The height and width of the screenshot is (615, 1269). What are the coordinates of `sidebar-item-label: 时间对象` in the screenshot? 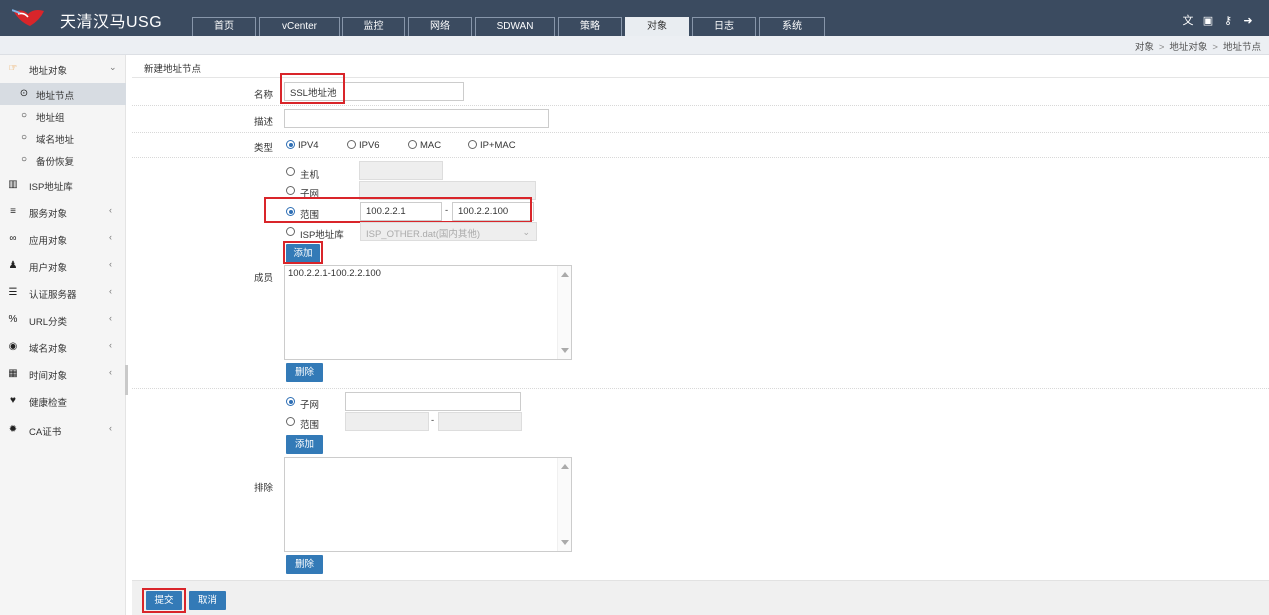 It's located at (48, 376).